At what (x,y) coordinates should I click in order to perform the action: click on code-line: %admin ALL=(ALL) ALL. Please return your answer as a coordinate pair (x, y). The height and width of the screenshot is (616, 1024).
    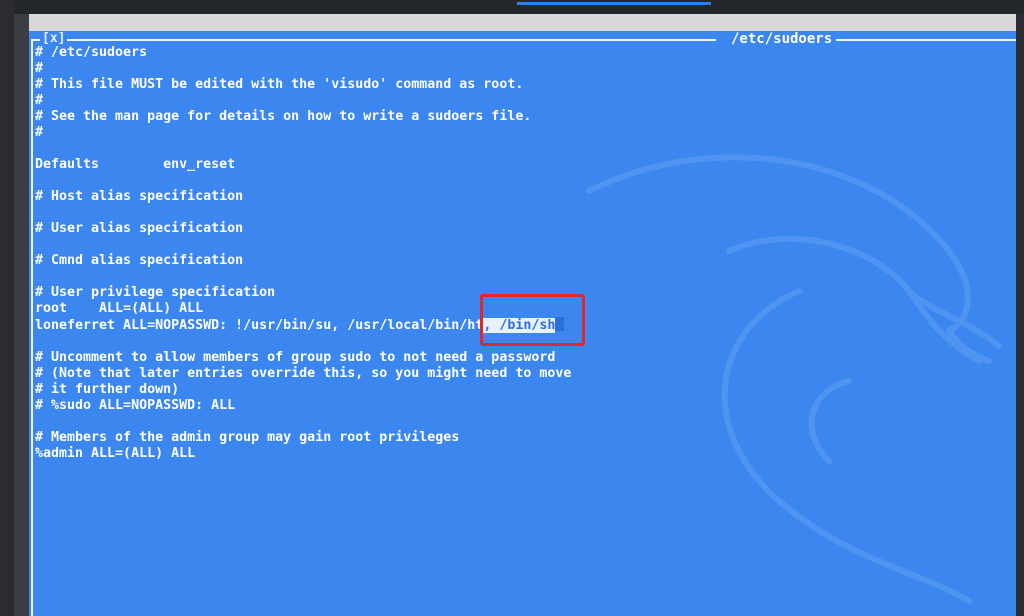
    Looking at the image, I should click on (115, 453).